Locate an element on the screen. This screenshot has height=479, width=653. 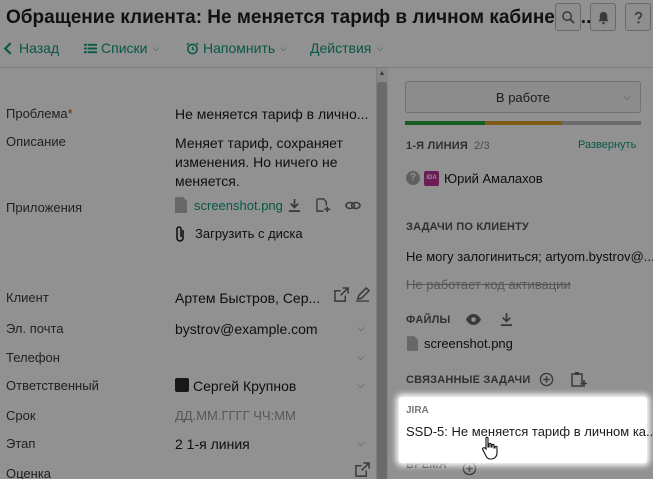
rating-label: Оценка is located at coordinates (29, 472).